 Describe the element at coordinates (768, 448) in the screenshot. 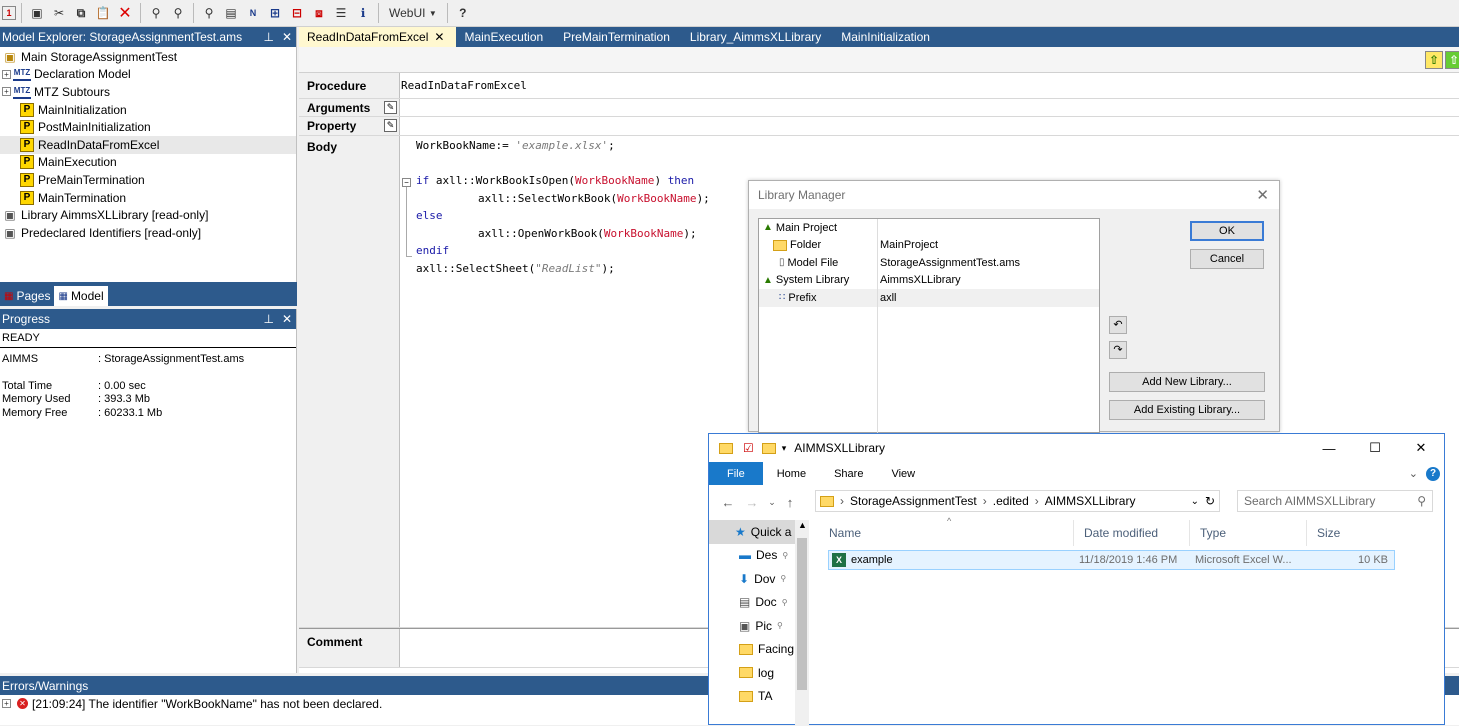

I see `new-folder-icon` at that location.